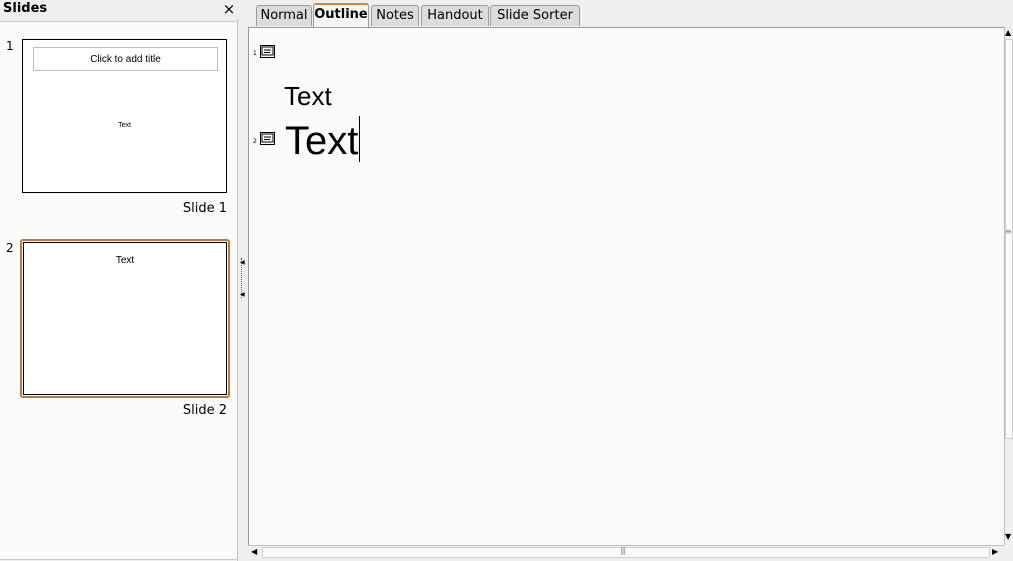 This screenshot has height=561, width=1013. I want to click on text-cursor, so click(360, 139).